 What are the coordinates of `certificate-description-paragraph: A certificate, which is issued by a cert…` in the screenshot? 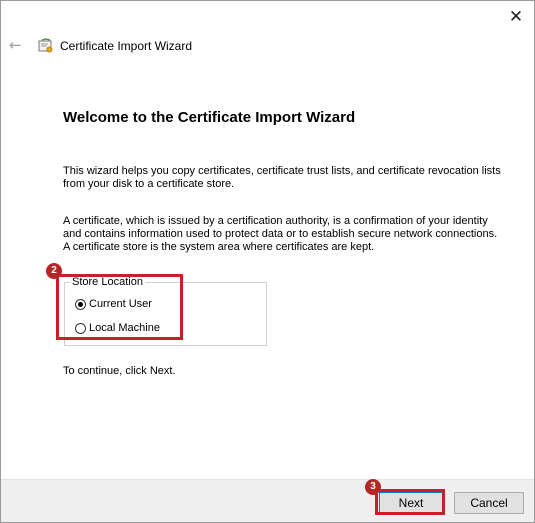 It's located at (280, 234).